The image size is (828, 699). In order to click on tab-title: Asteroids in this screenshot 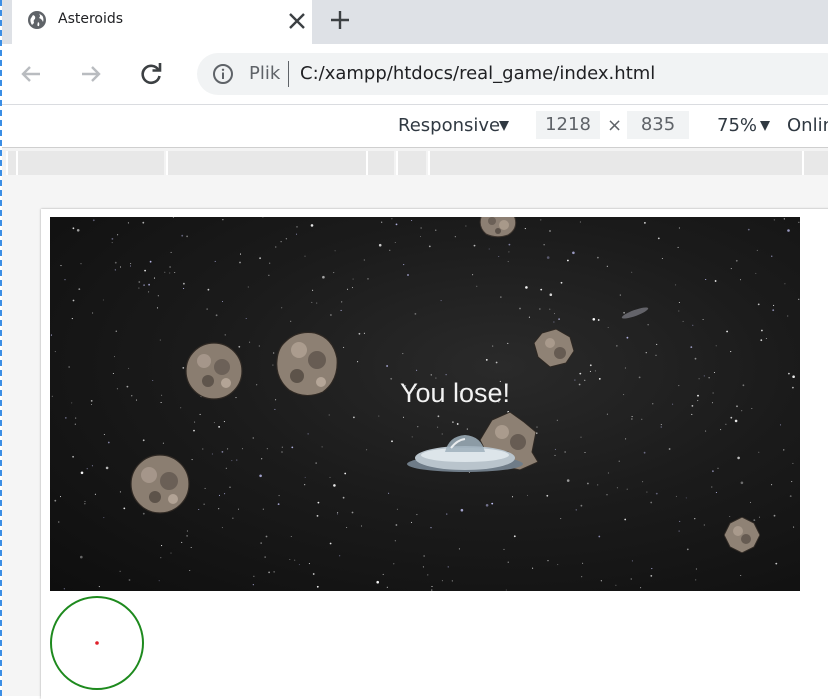, I will do `click(91, 19)`.